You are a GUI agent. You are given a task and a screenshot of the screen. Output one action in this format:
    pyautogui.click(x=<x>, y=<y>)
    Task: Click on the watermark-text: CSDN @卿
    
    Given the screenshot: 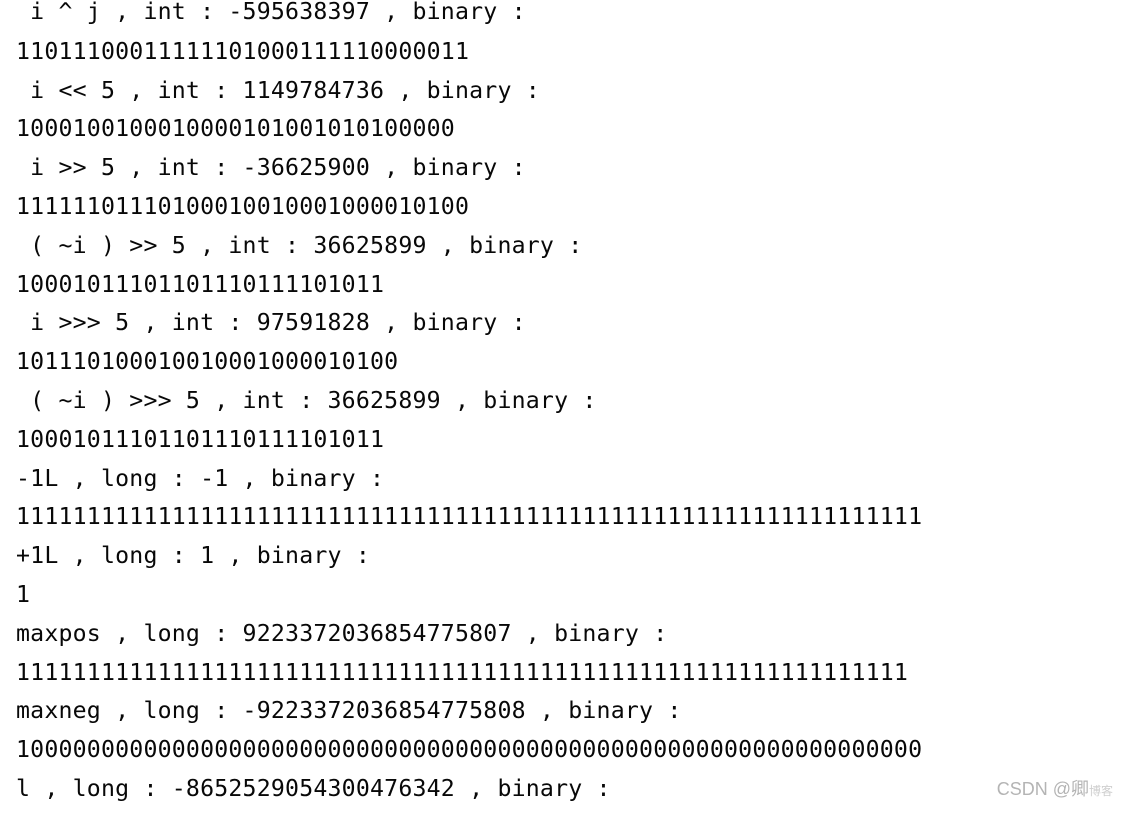 What is the action you would take?
    pyautogui.click(x=1042, y=789)
    